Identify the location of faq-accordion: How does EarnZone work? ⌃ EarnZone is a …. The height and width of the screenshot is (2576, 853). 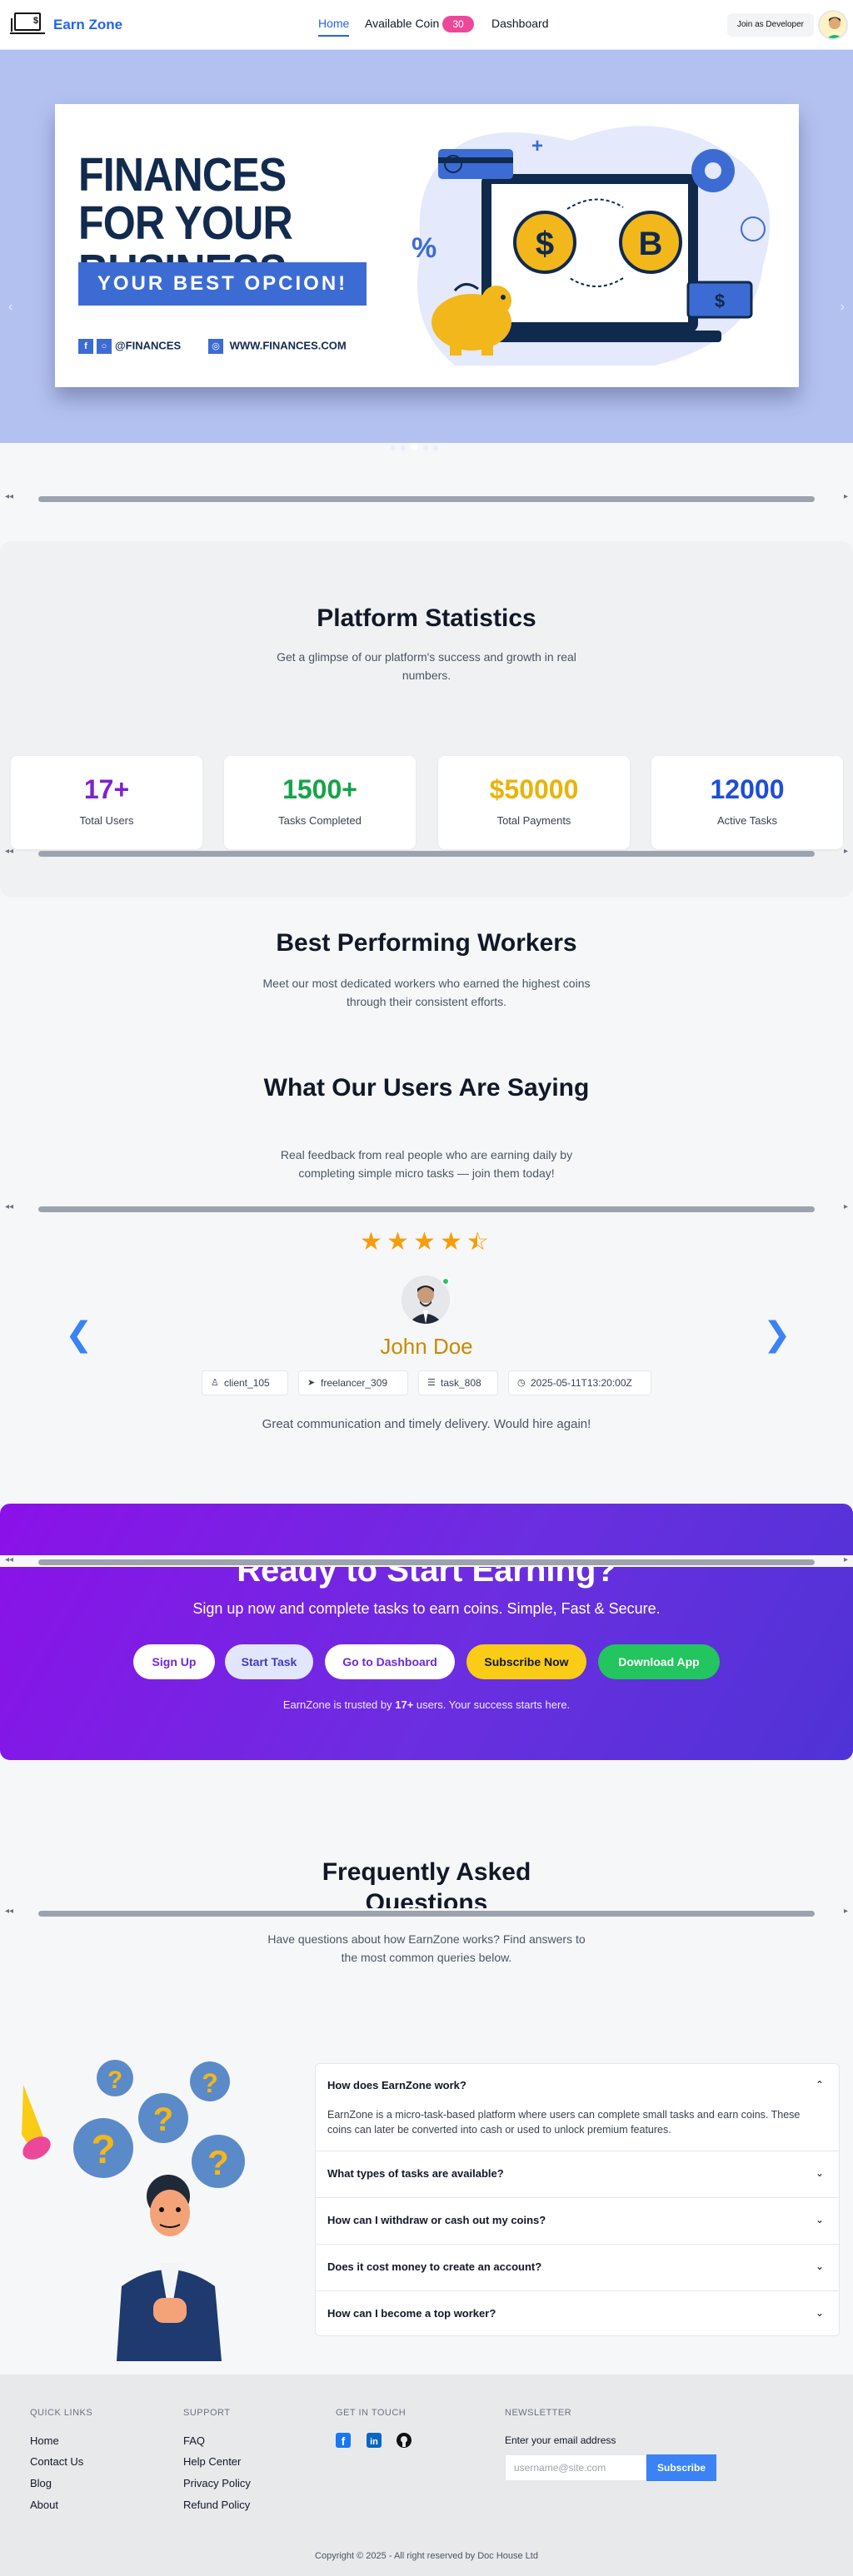
(577, 2199).